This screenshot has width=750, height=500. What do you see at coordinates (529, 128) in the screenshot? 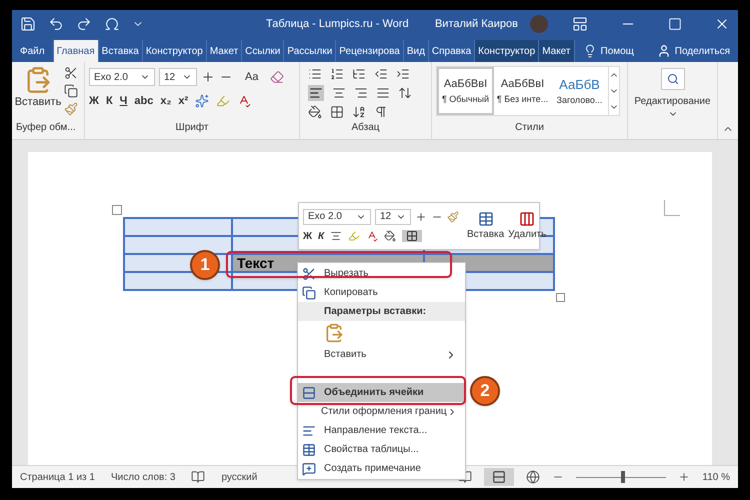
I see `group-label: Стили` at bounding box center [529, 128].